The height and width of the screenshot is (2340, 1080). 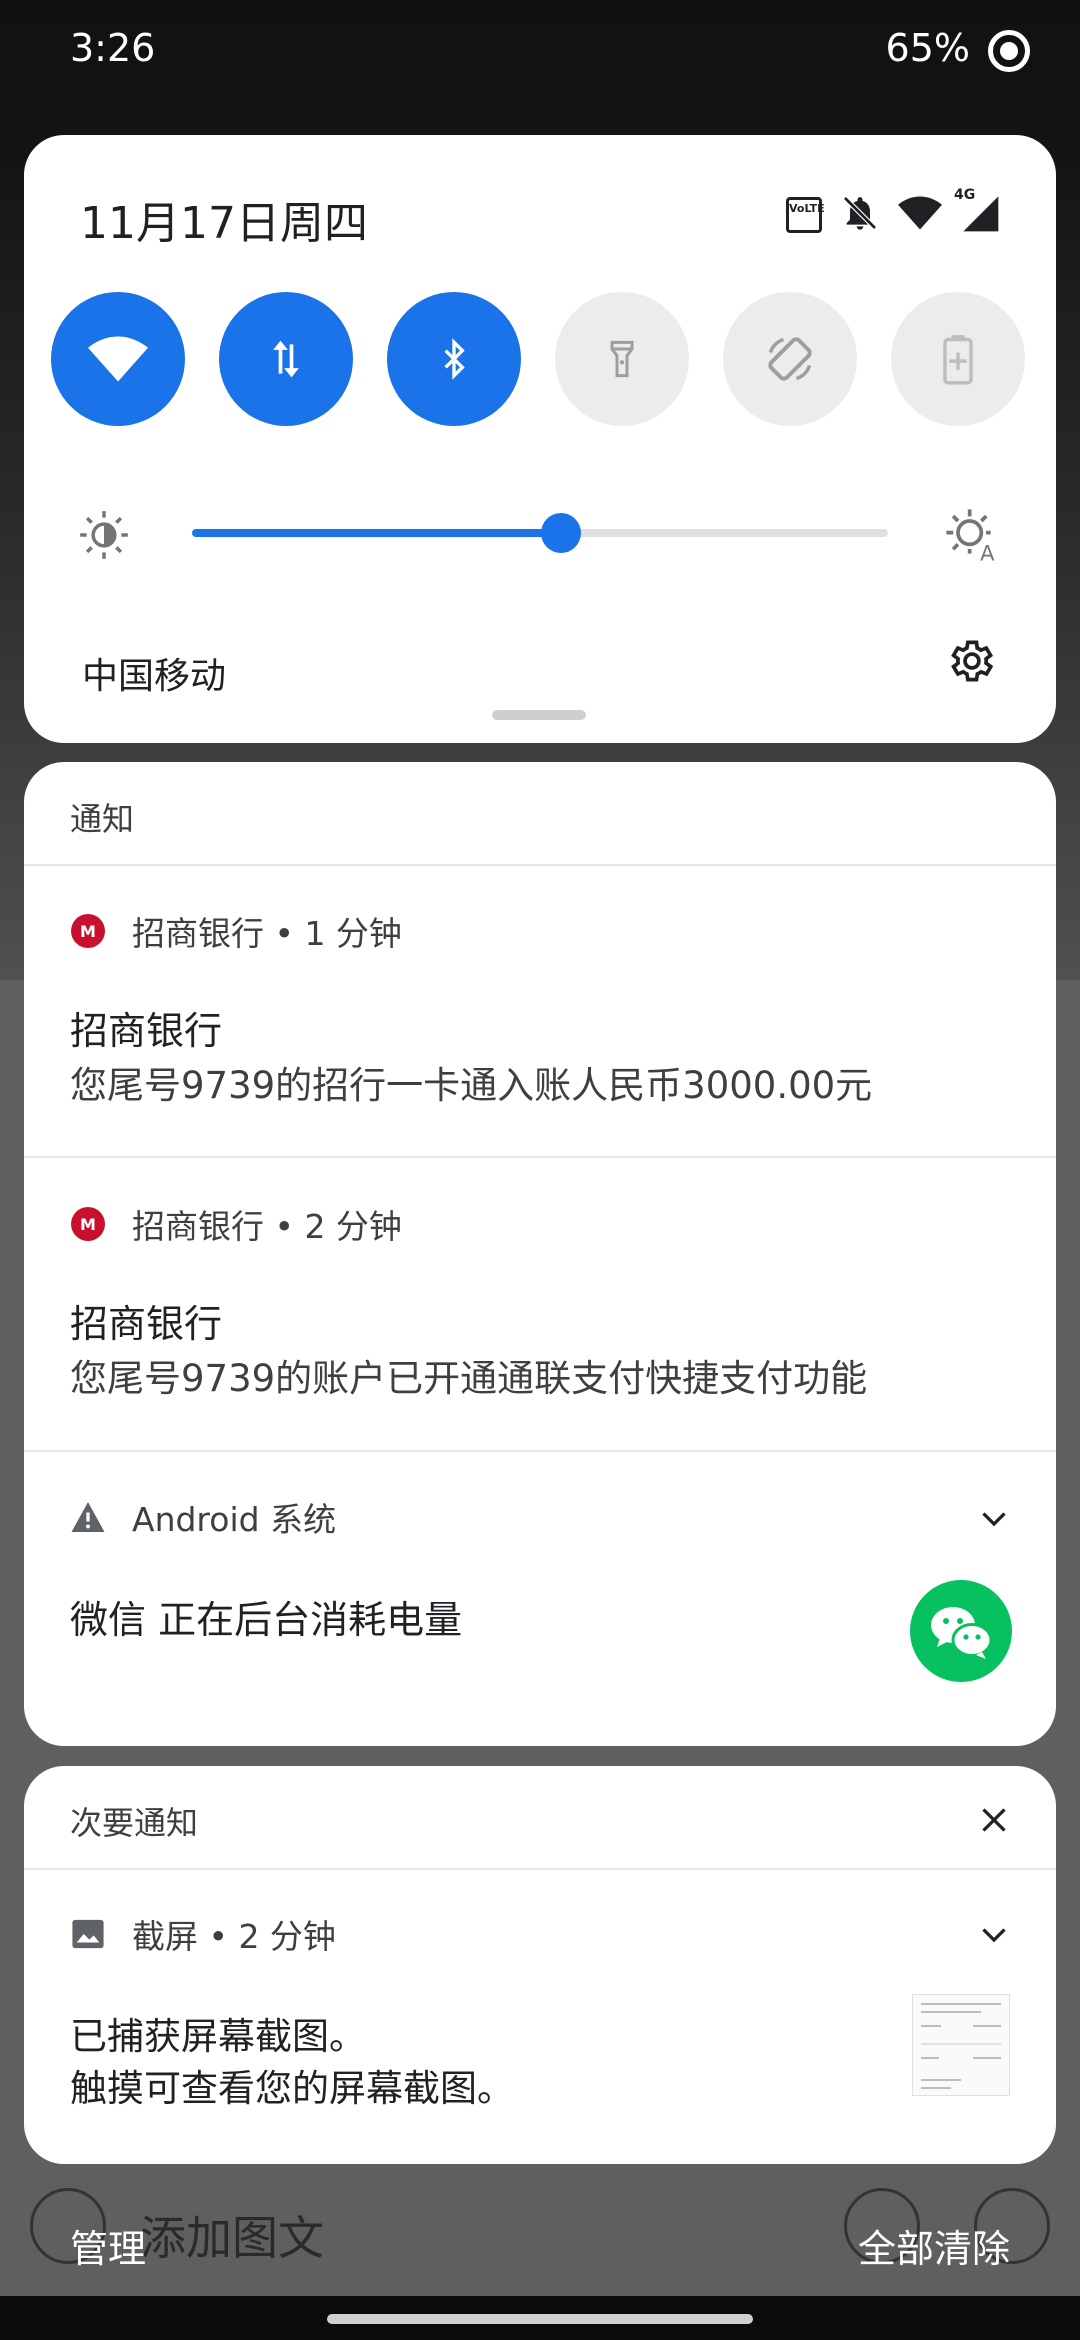 I want to click on volte-icon: VoLTE, so click(x=805, y=215).